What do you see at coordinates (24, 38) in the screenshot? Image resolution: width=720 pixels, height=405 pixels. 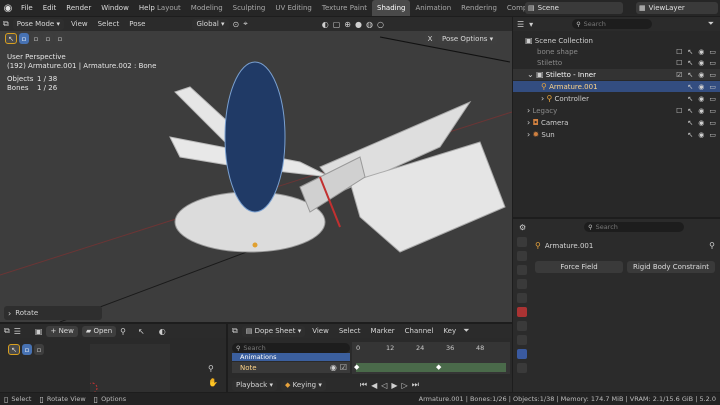 I see `select-mode-new-icon: ▫` at bounding box center [24, 38].